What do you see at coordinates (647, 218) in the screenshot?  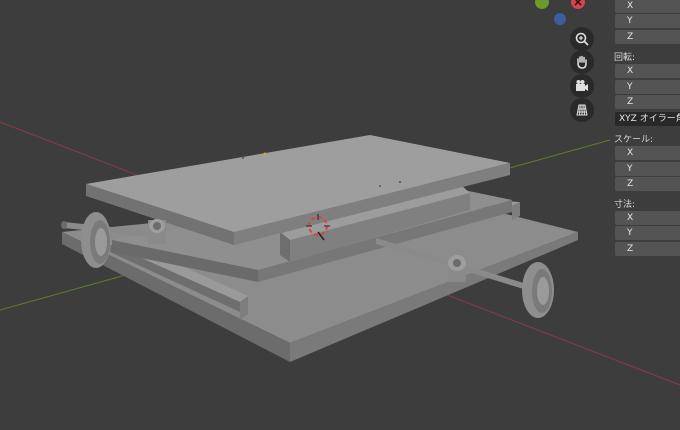 I see `dimensions-x-field: X` at bounding box center [647, 218].